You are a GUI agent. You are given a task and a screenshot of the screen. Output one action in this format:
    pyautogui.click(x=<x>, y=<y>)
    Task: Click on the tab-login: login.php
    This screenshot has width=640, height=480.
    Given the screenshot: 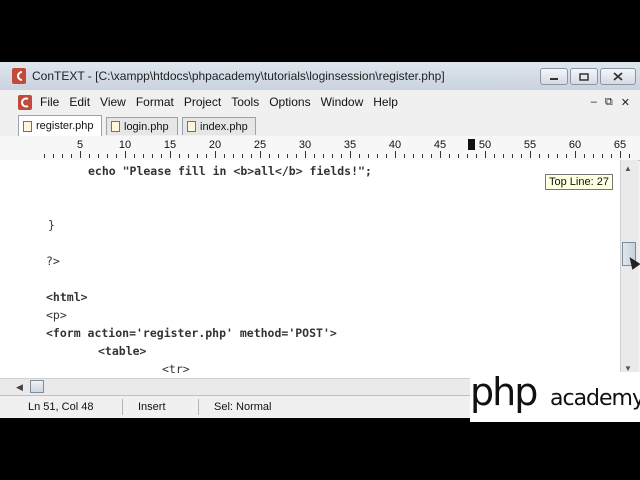 What is the action you would take?
    pyautogui.click(x=142, y=126)
    